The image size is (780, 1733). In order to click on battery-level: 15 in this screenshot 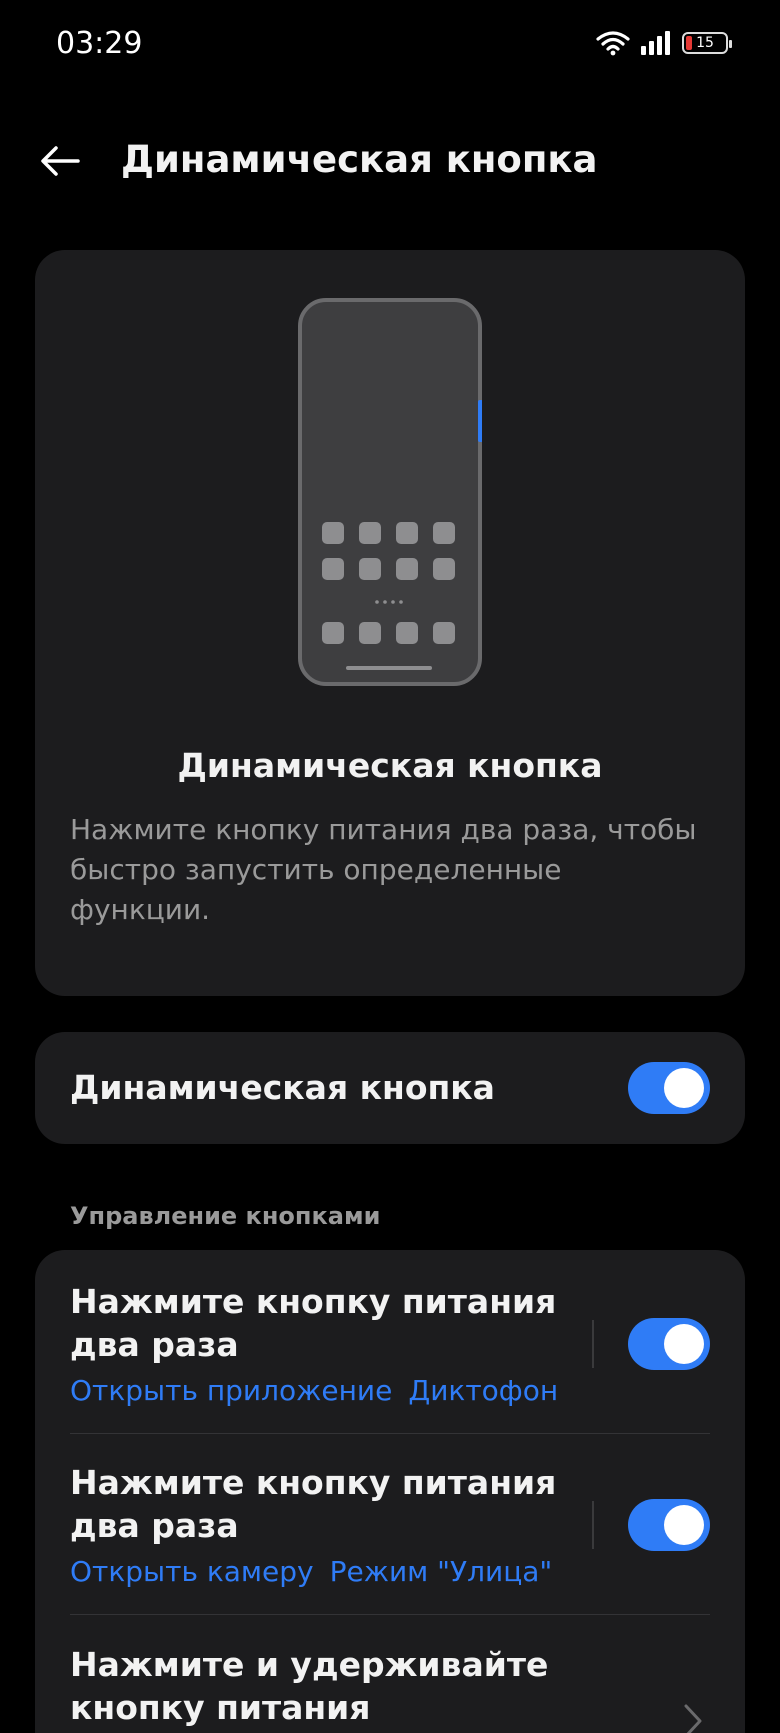, I will do `click(705, 43)`.